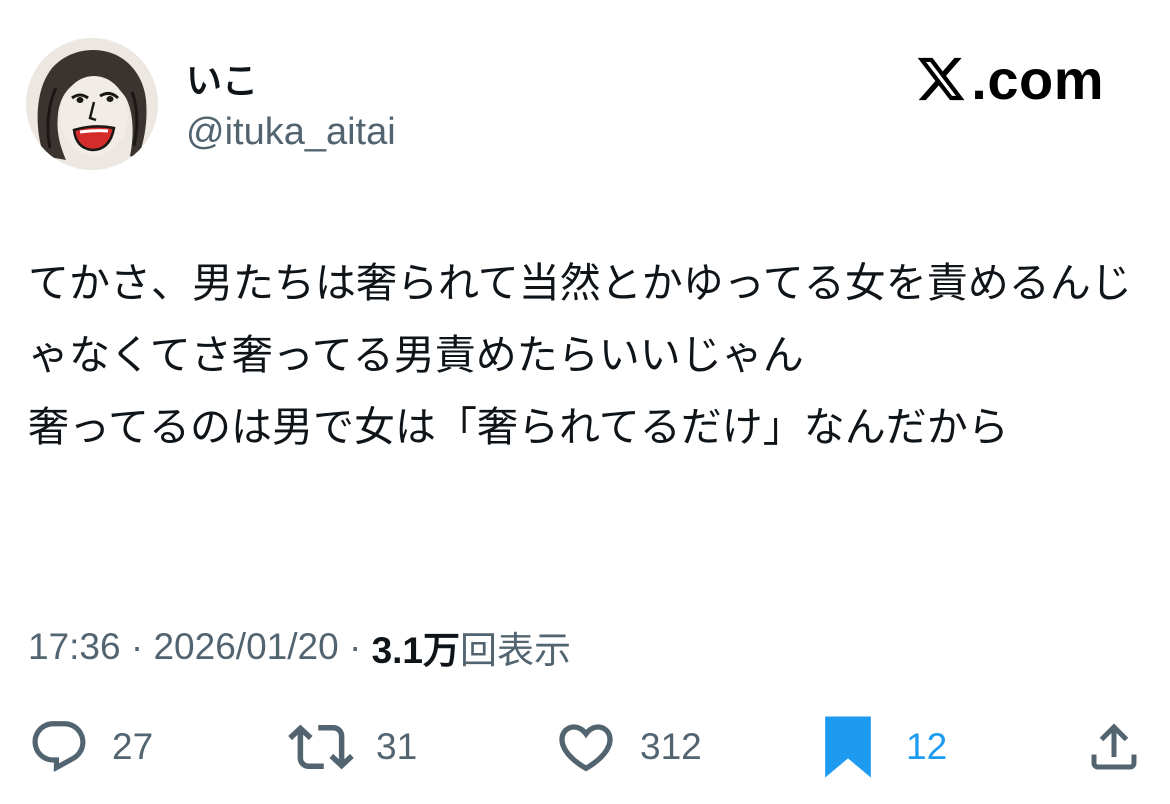 The width and height of the screenshot is (1170, 804). What do you see at coordinates (671, 746) in the screenshot?
I see `like-count: 312` at bounding box center [671, 746].